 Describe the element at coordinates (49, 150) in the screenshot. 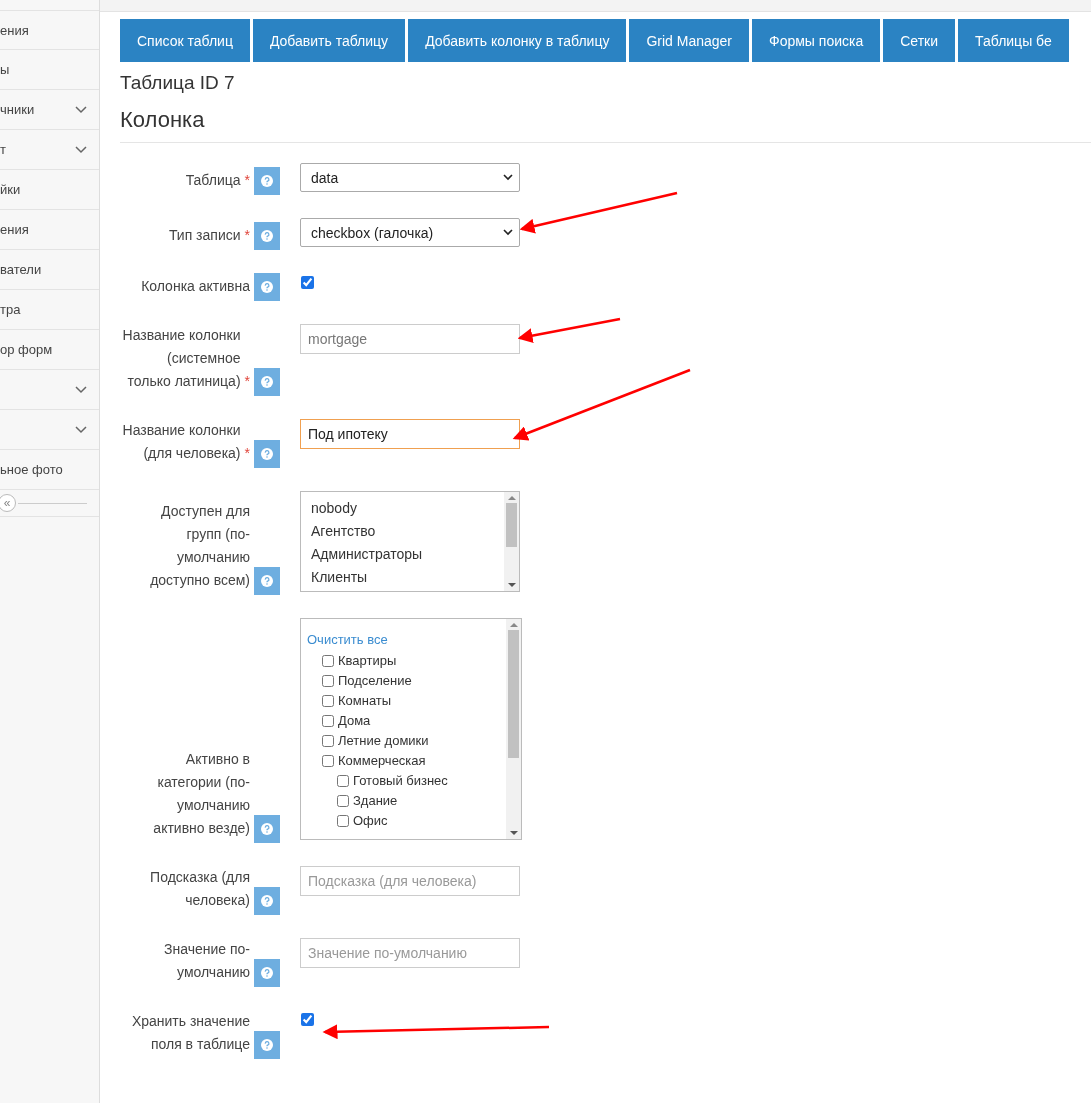

I see `sidebar-item: т` at that location.